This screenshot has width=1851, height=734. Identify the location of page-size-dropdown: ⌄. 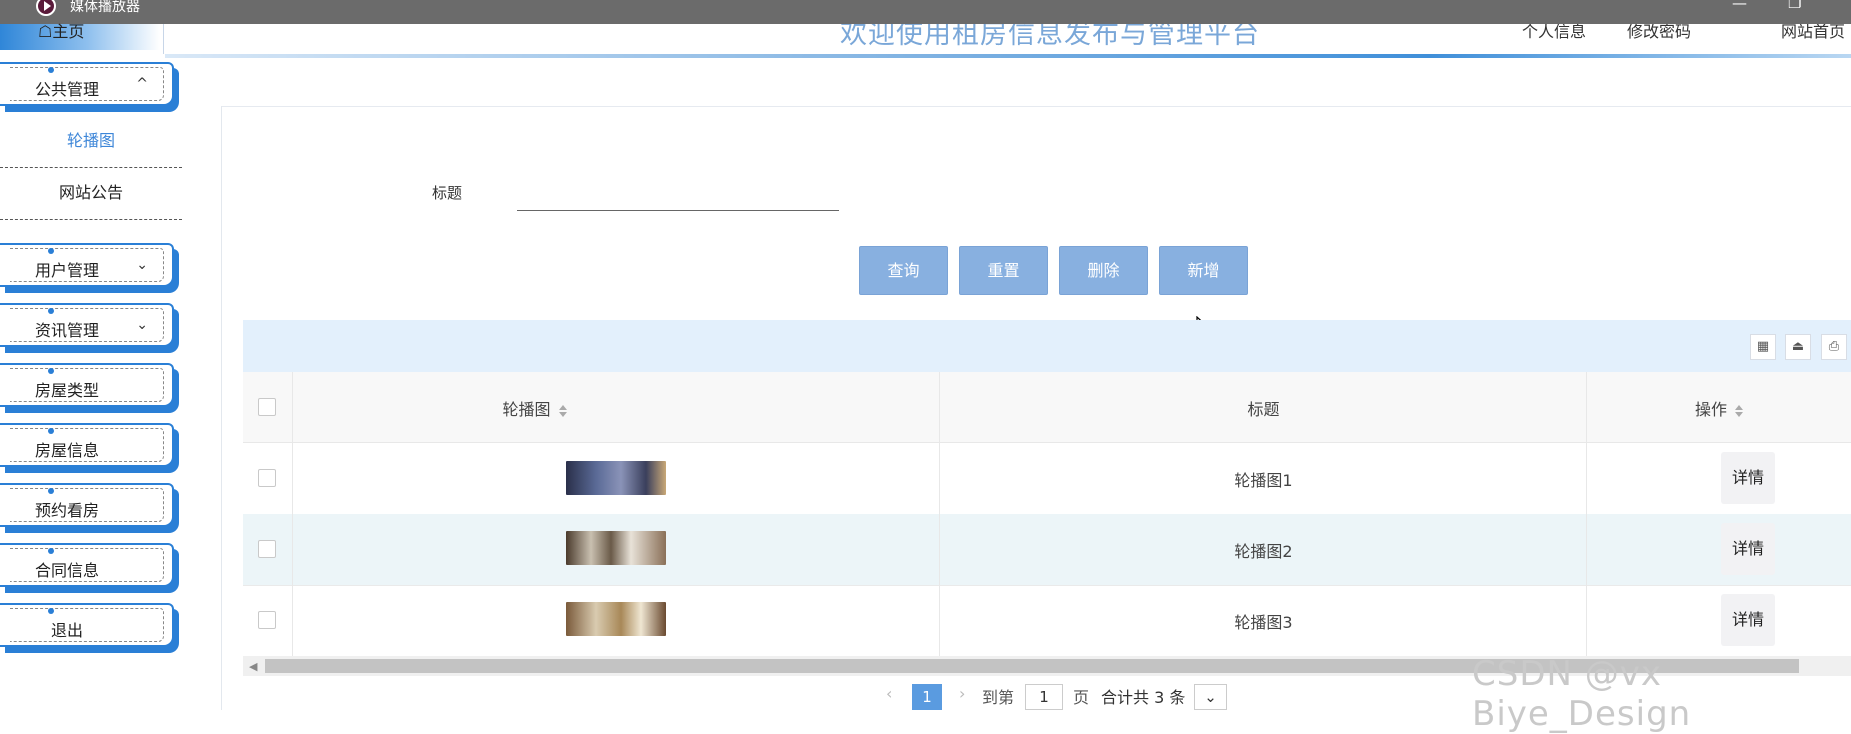
(1210, 697).